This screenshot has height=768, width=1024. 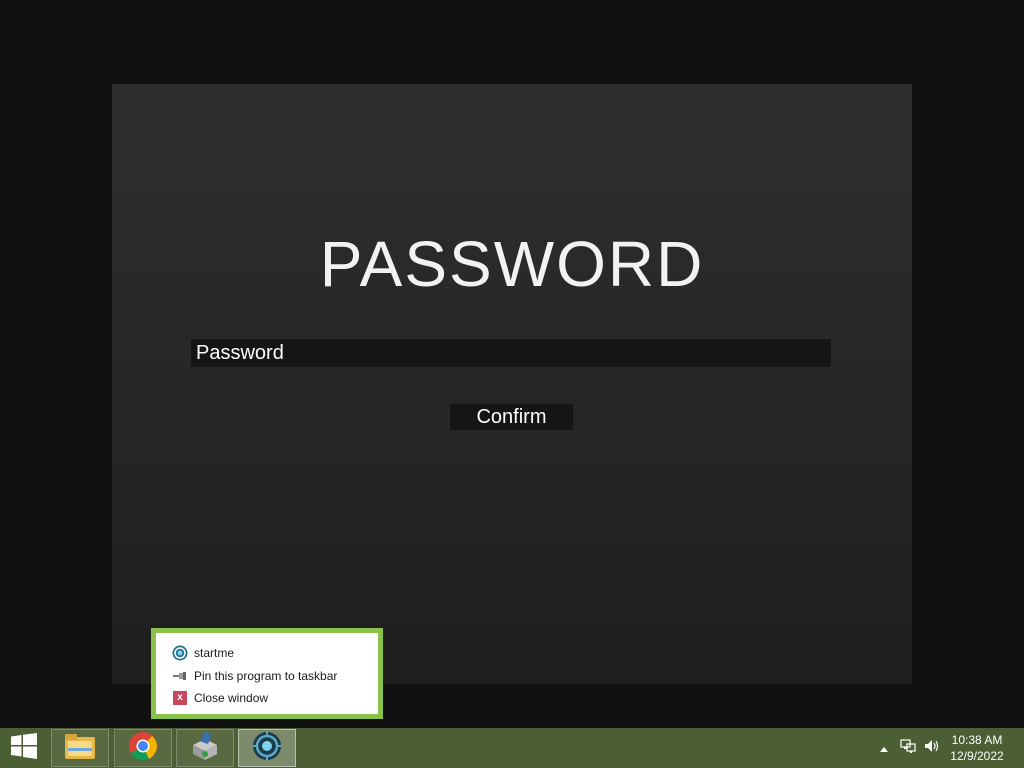 I want to click on taskbar-startme-button, so click(x=267, y=748).